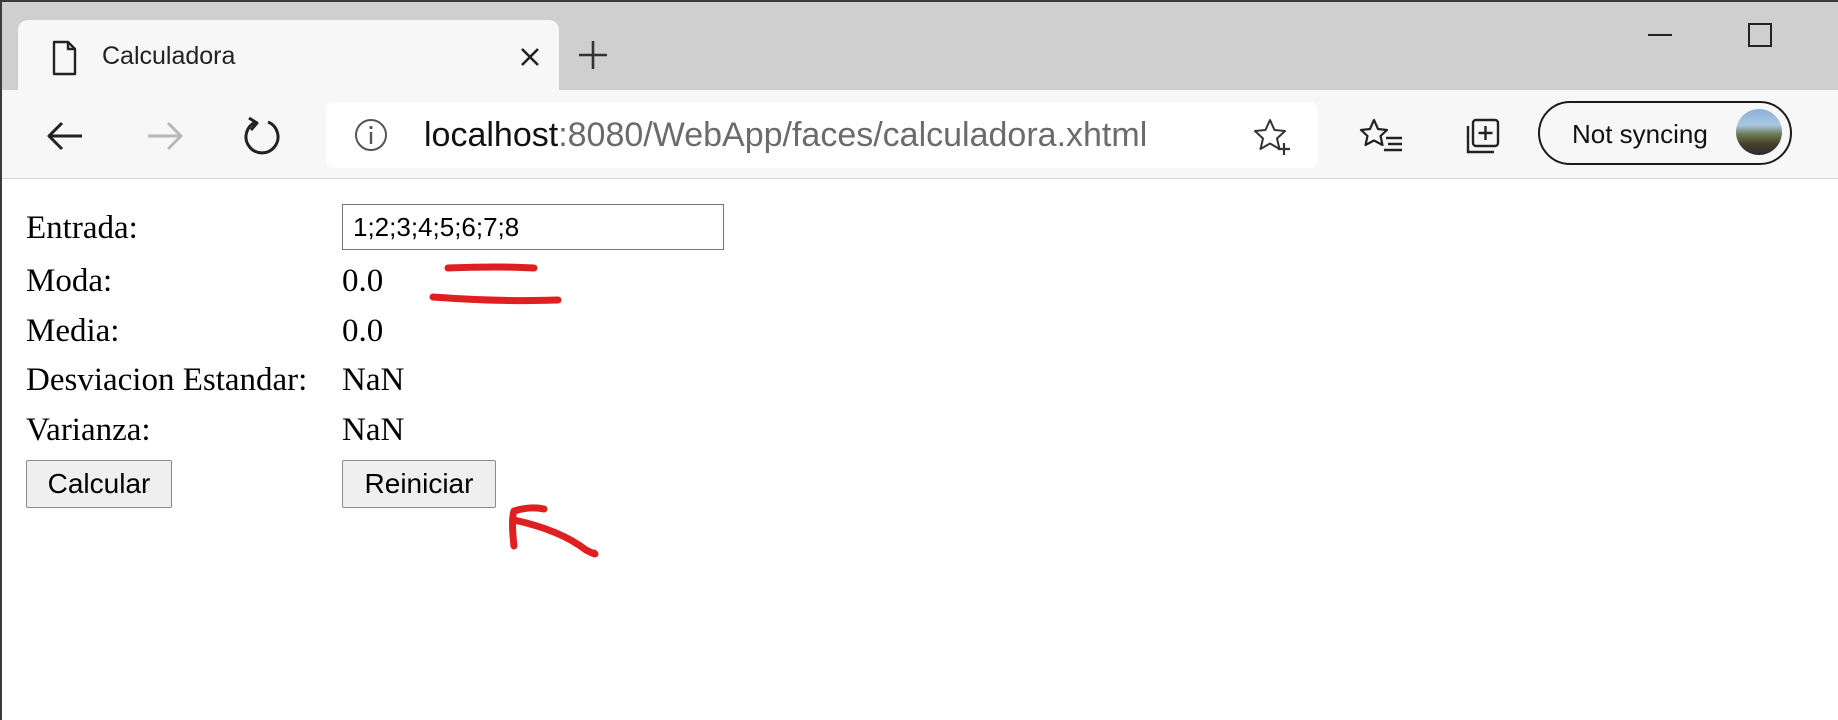  I want to click on url-path: :8080/WebApp/faces/calculadora.xhtml, so click(853, 135).